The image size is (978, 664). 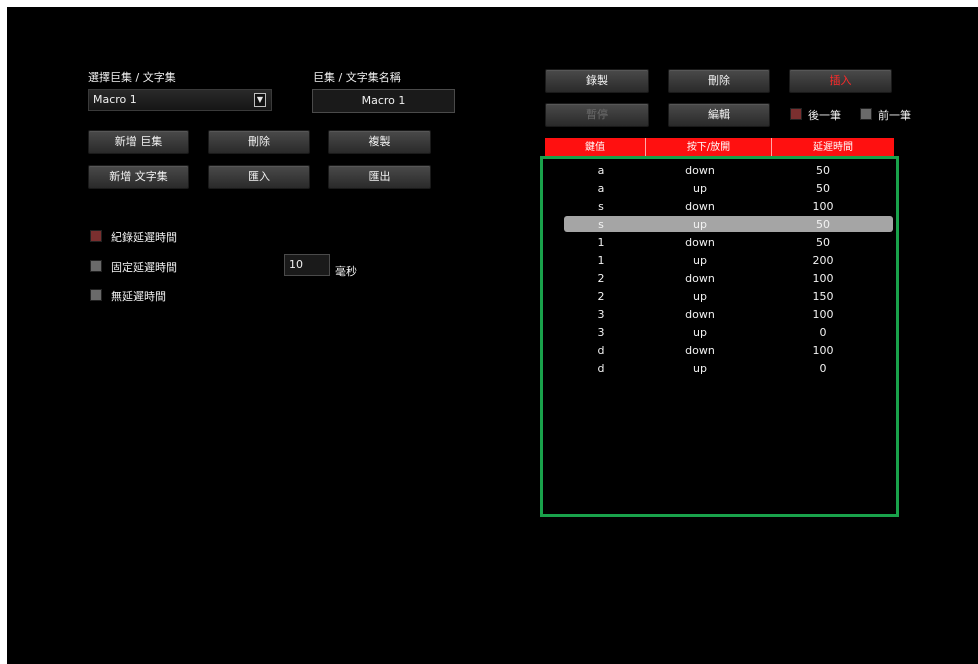 I want to click on insert-button: 插入, so click(x=840, y=81).